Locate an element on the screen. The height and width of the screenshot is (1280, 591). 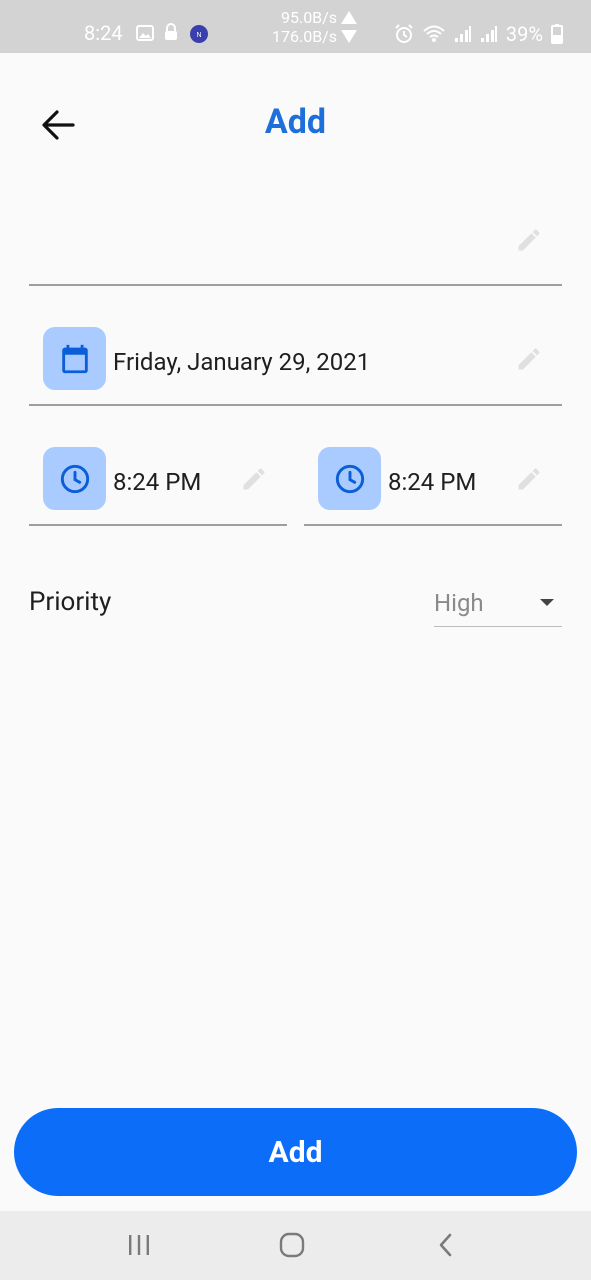
date-field: Friday, January 29, 2021 is located at coordinates (295, 366).